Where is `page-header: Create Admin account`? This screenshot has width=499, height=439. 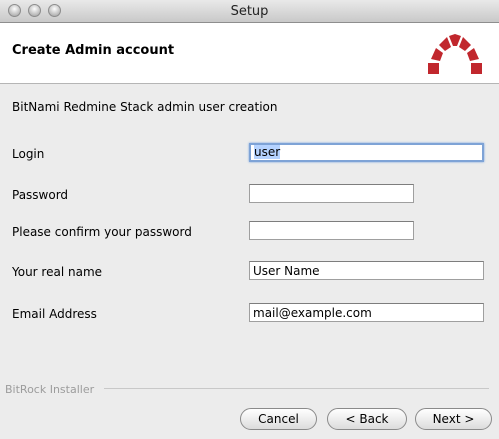
page-header: Create Admin account is located at coordinates (249, 53).